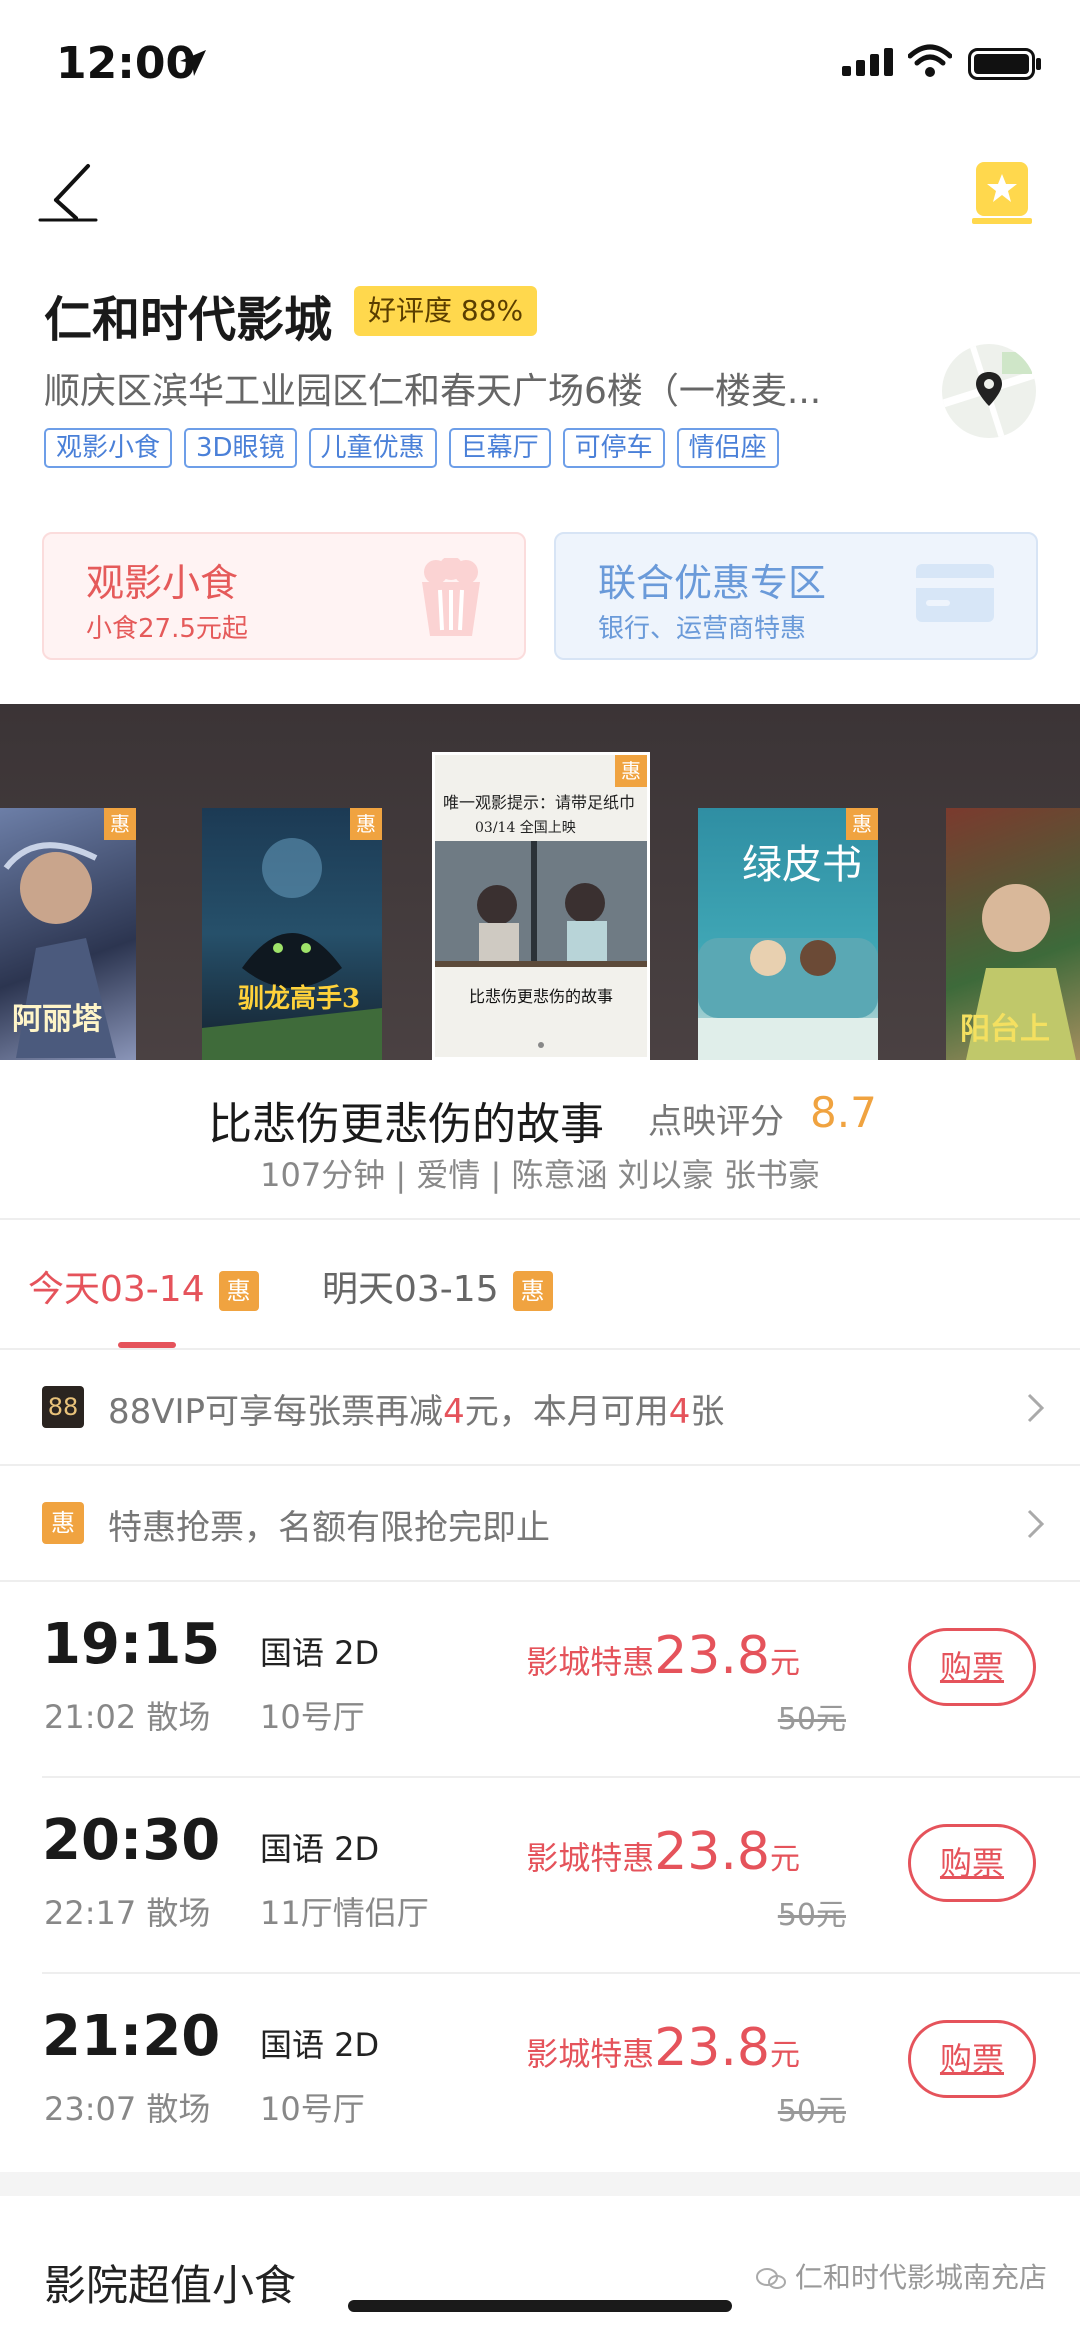  What do you see at coordinates (702, 629) in the screenshot?
I see `joint-offers-promo-subtitle: 银行、运营商特惠` at bounding box center [702, 629].